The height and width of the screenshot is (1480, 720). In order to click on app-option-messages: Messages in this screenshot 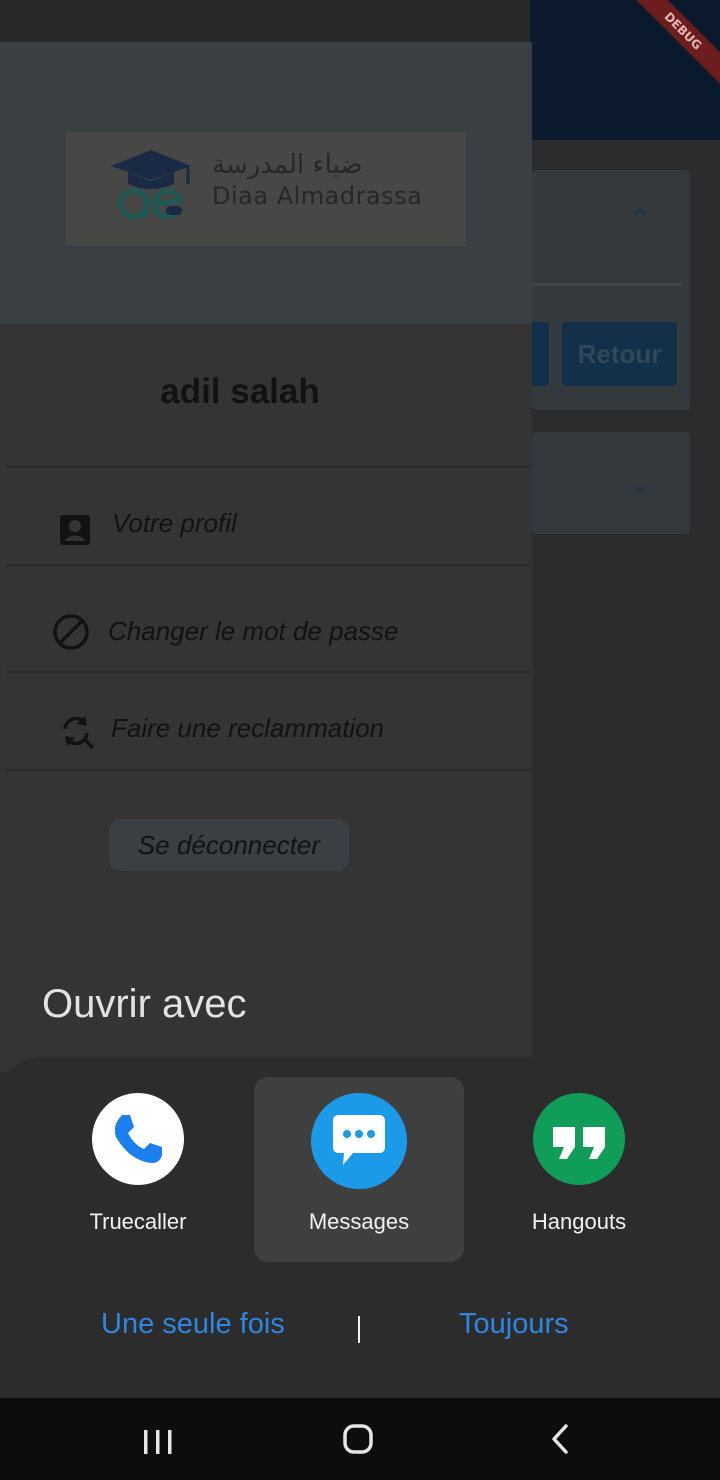, I will do `click(359, 1169)`.